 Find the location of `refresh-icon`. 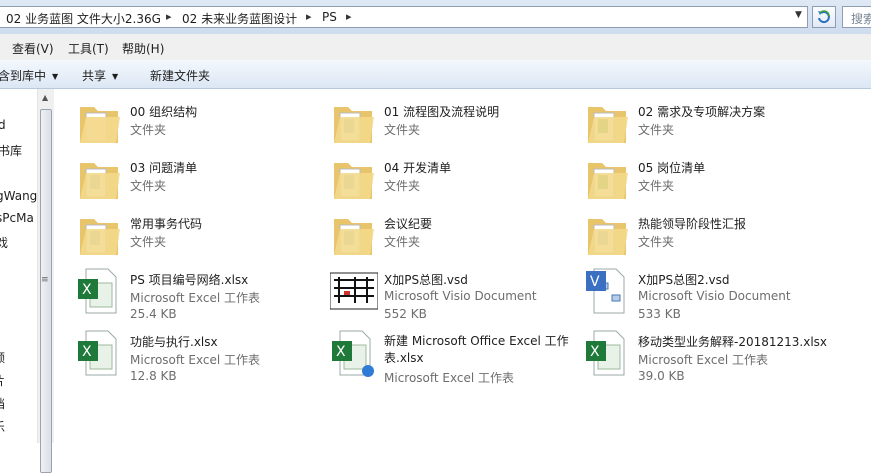

refresh-icon is located at coordinates (824, 17).